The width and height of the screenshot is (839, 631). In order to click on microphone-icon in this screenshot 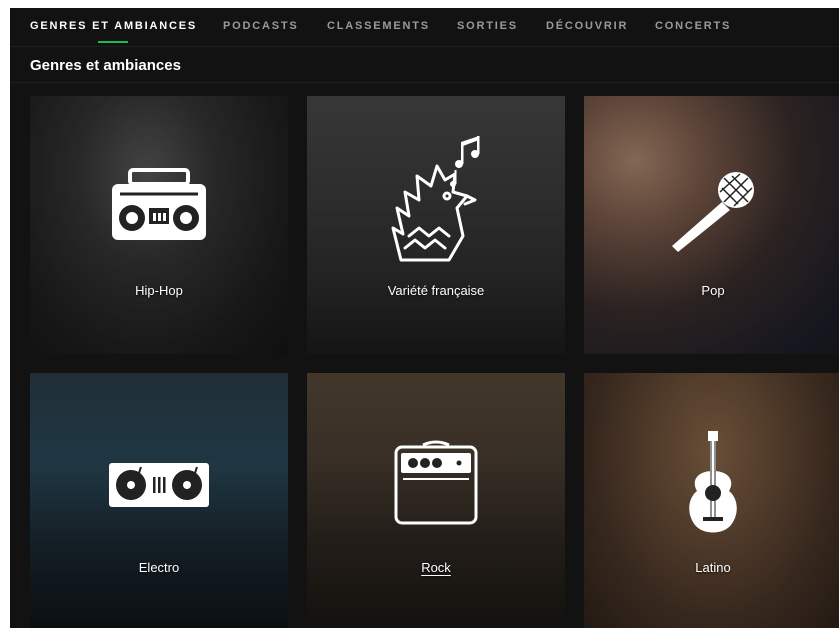, I will do `click(713, 212)`.